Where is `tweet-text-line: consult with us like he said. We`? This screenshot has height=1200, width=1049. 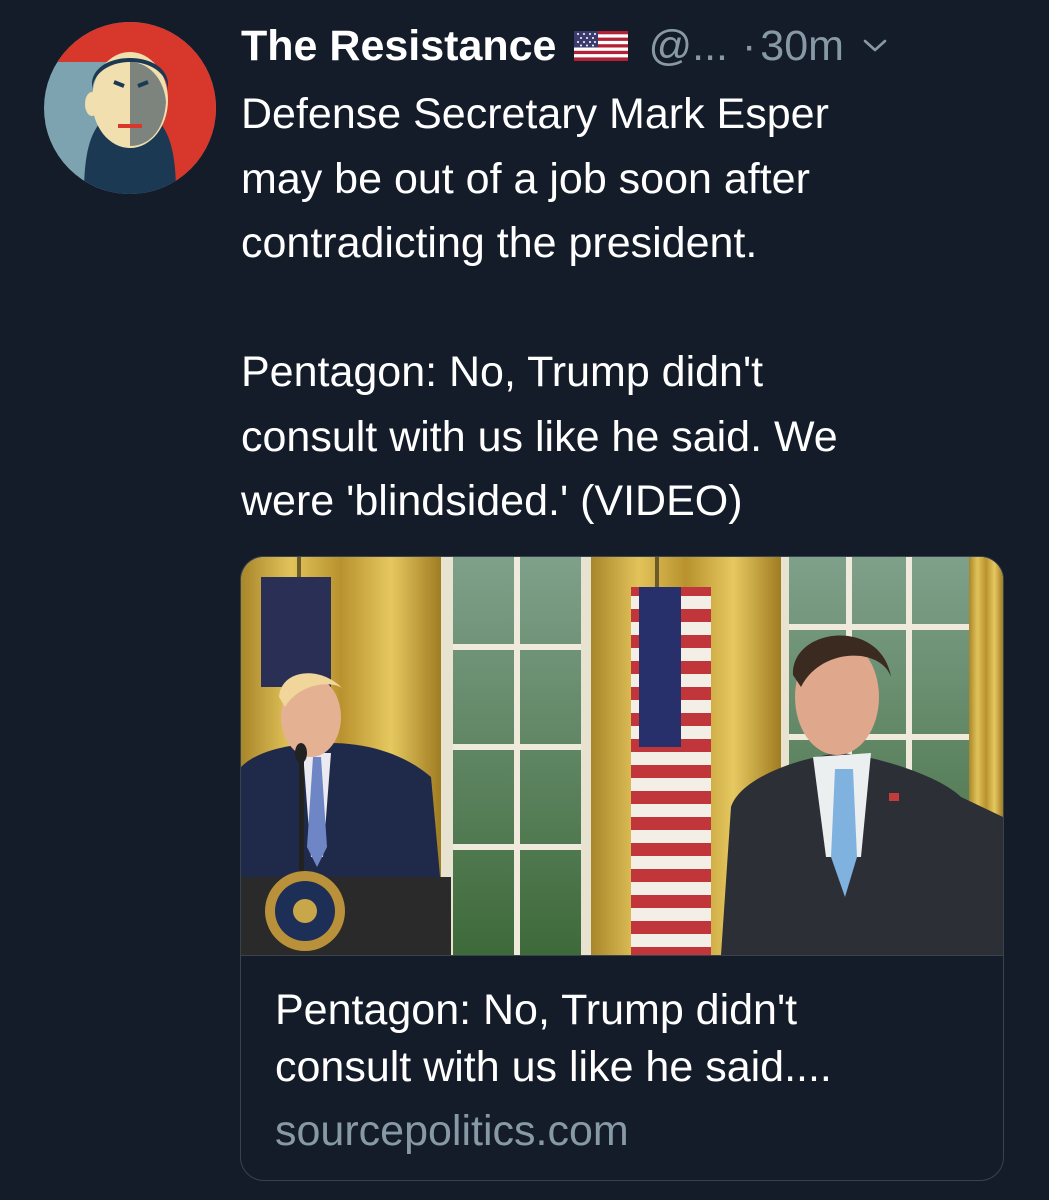
tweet-text-line: consult with us like he said. We is located at coordinates (539, 436).